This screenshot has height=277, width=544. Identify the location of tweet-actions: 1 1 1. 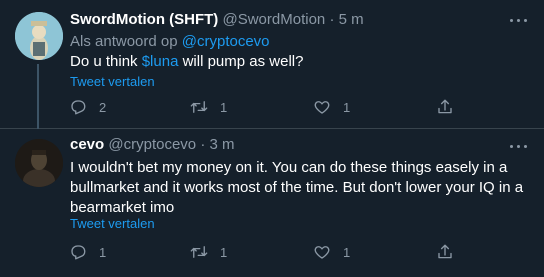
(272, 252).